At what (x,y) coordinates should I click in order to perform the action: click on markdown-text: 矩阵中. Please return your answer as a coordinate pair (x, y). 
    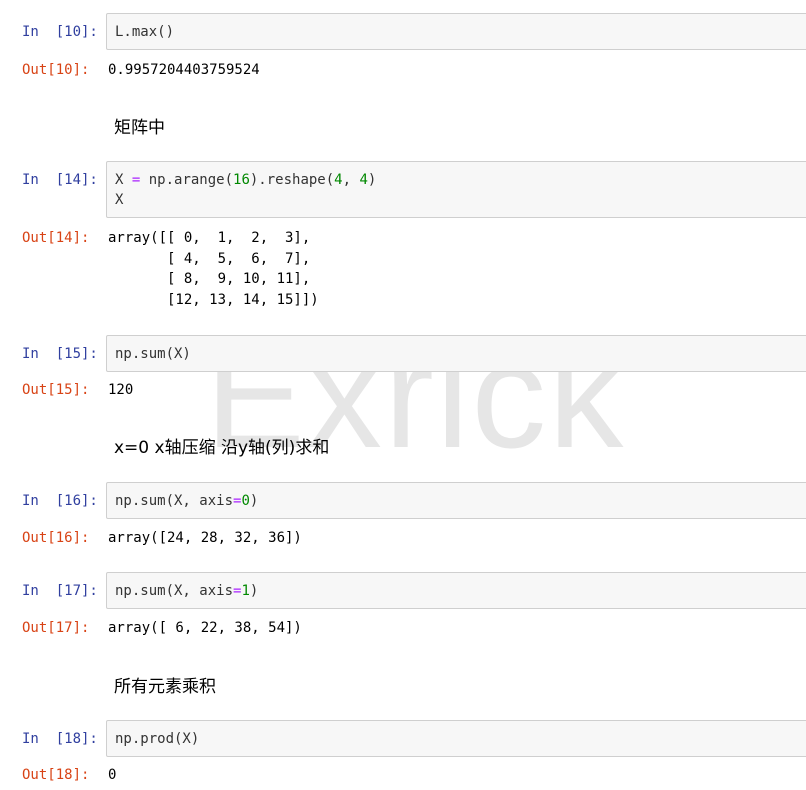
    Looking at the image, I should click on (139, 128).